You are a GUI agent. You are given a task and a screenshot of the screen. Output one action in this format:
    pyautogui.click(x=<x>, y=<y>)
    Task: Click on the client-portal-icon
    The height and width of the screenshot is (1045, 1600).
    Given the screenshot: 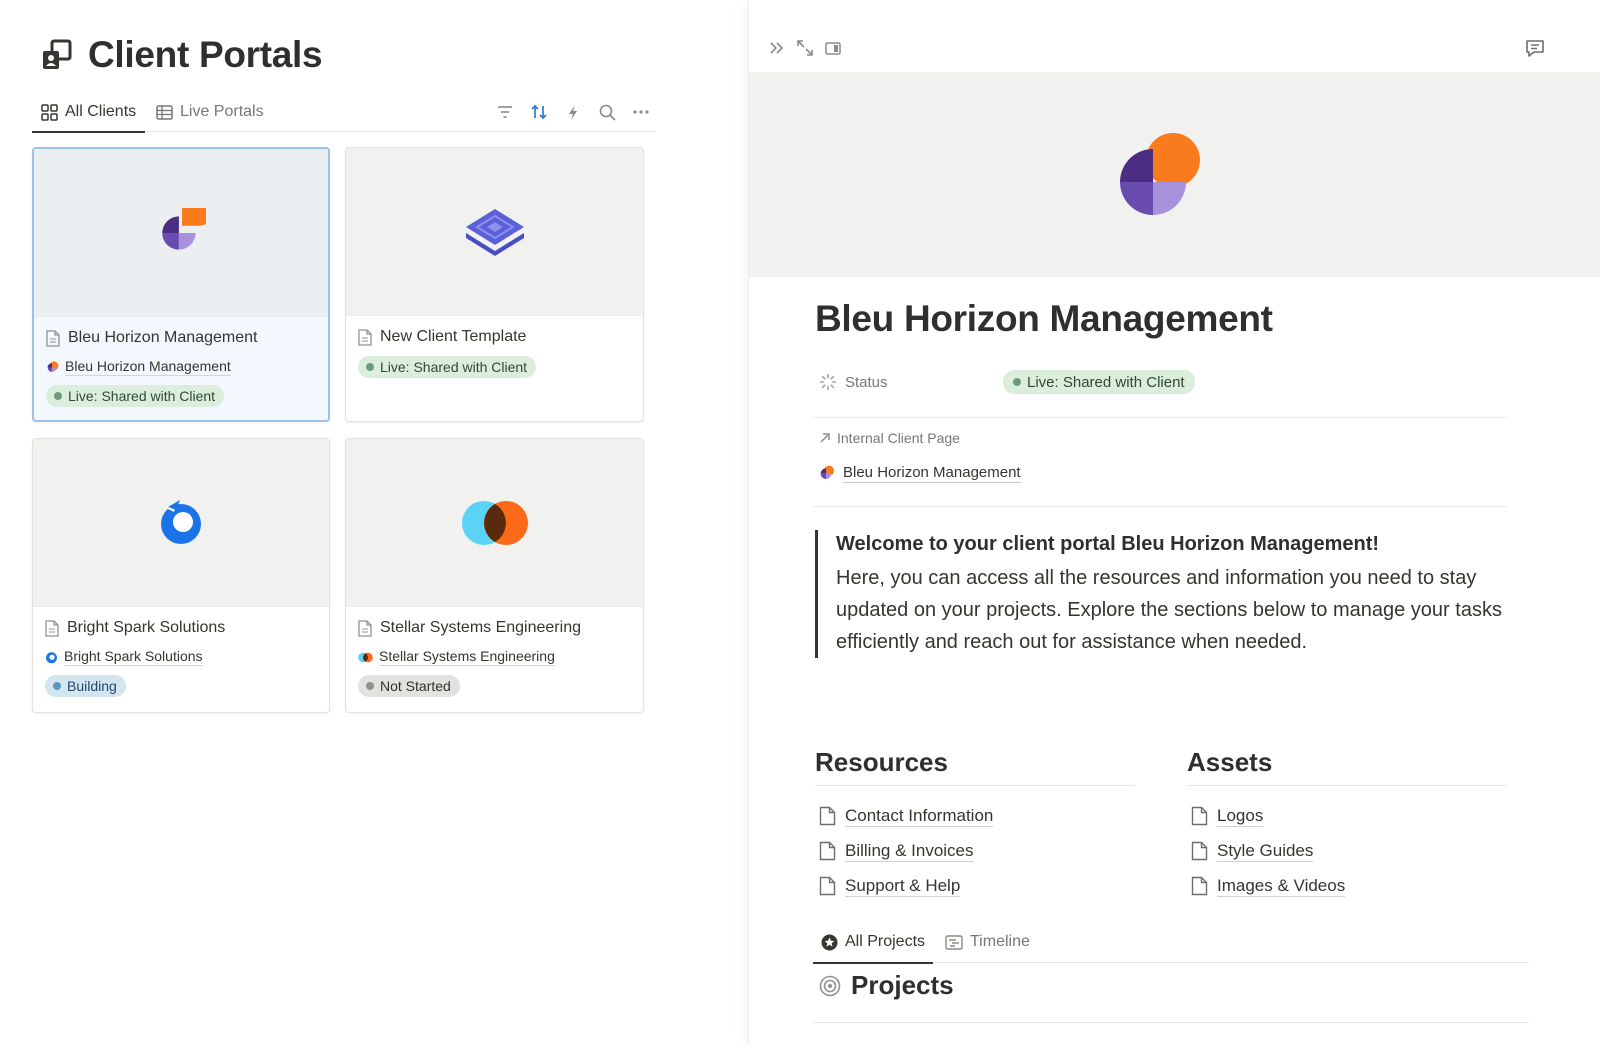 What is the action you would take?
    pyautogui.click(x=57, y=55)
    